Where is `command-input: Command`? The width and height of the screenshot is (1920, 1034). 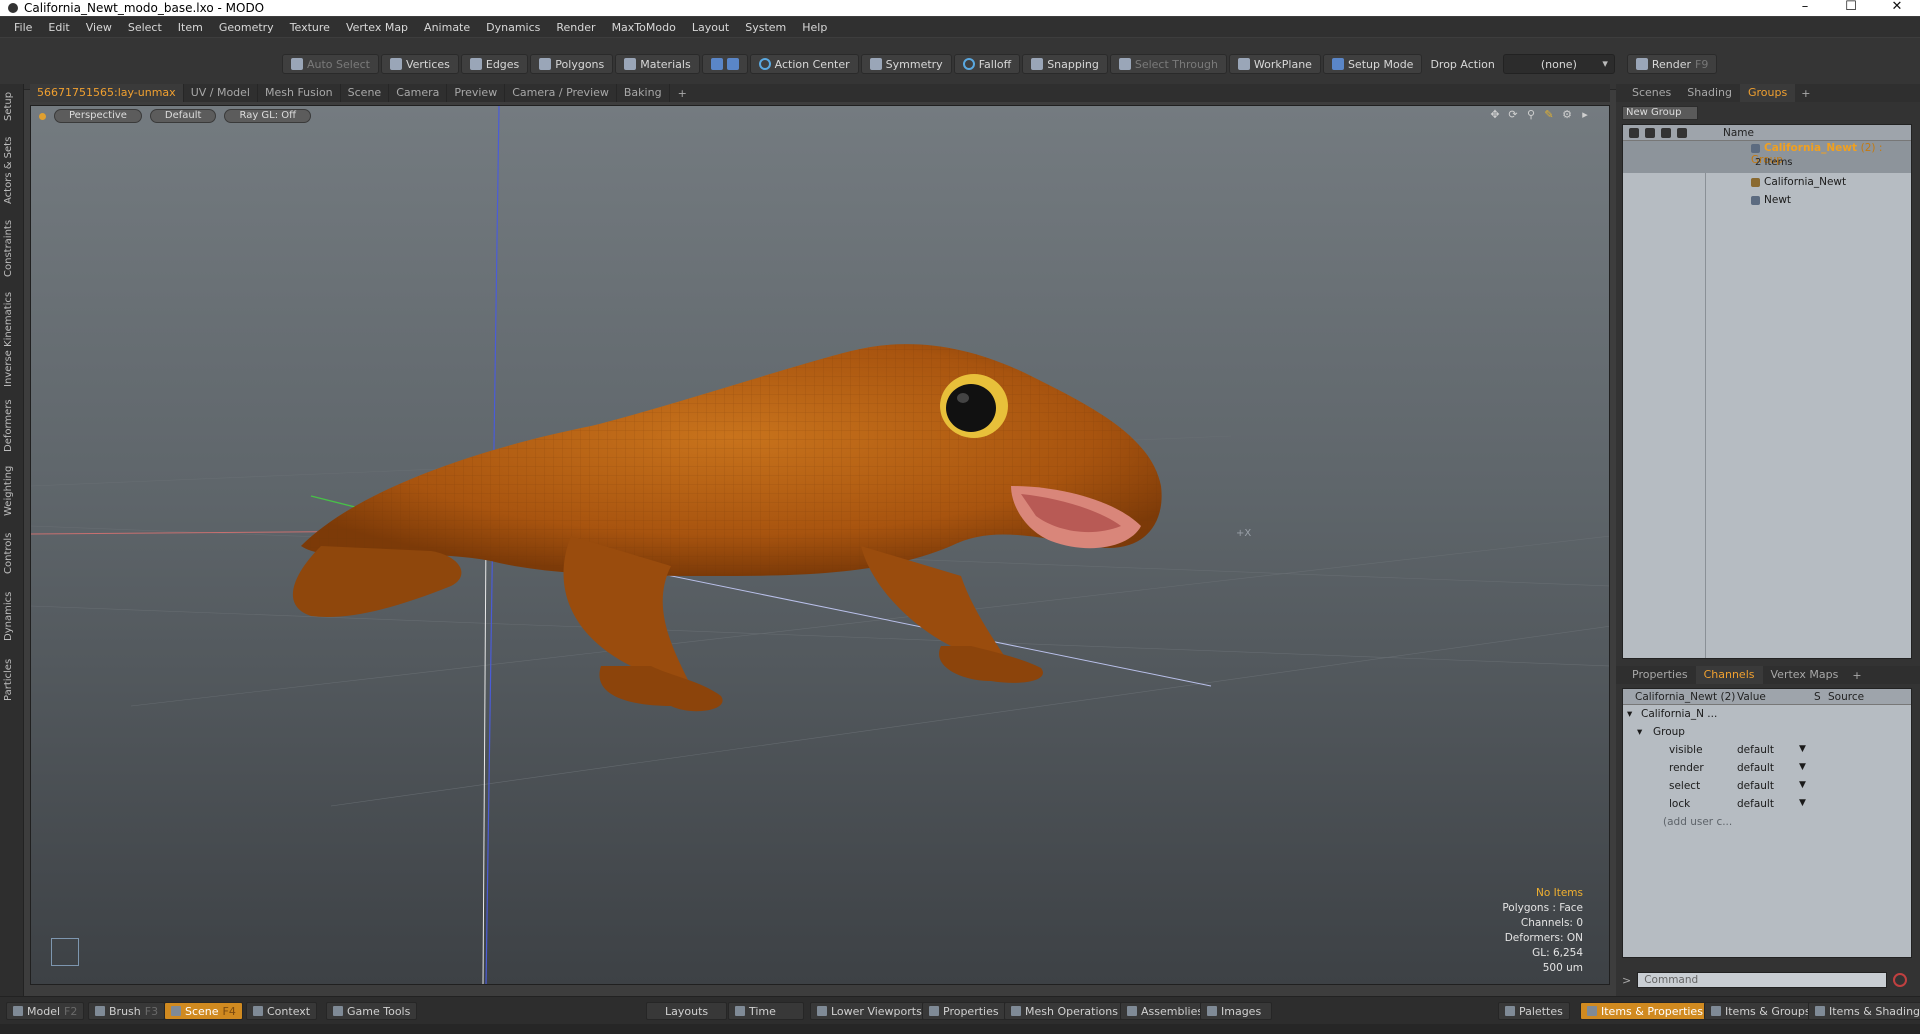
command-input: Command is located at coordinates (1762, 980).